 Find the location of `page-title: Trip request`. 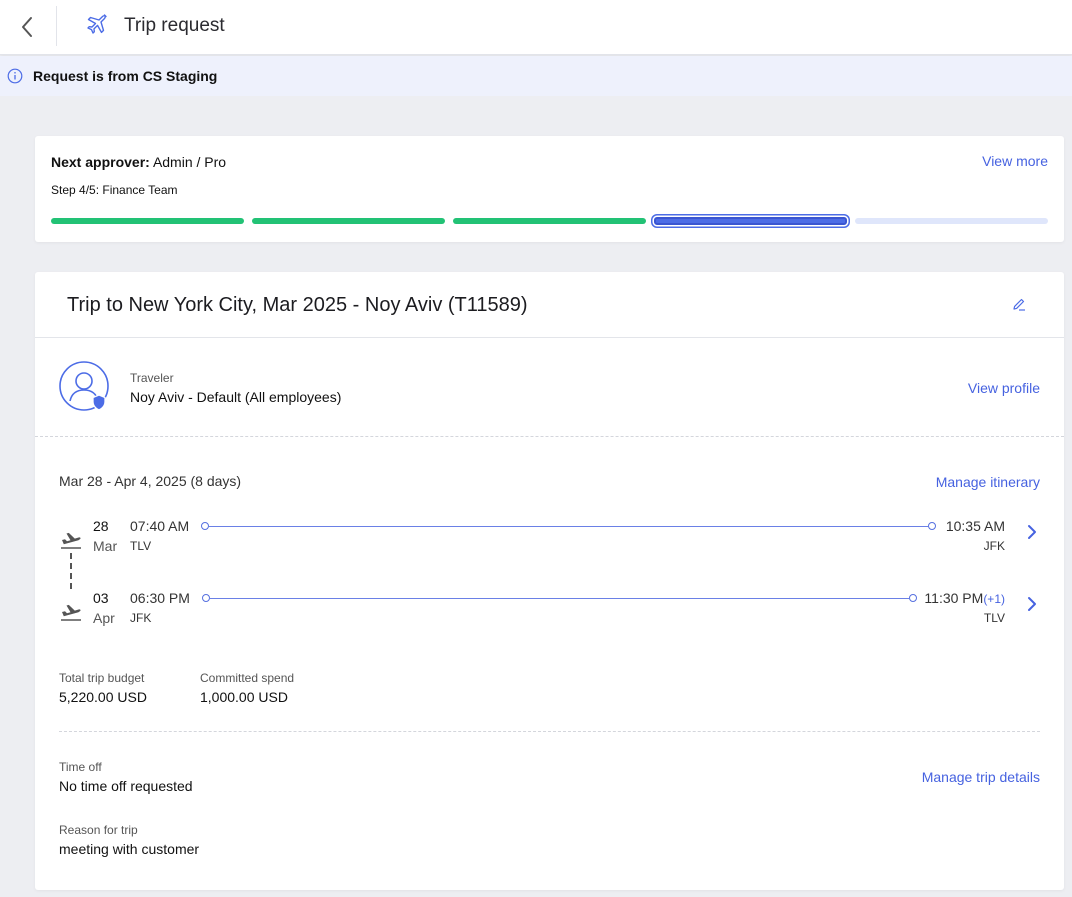

page-title: Trip request is located at coordinates (174, 25).